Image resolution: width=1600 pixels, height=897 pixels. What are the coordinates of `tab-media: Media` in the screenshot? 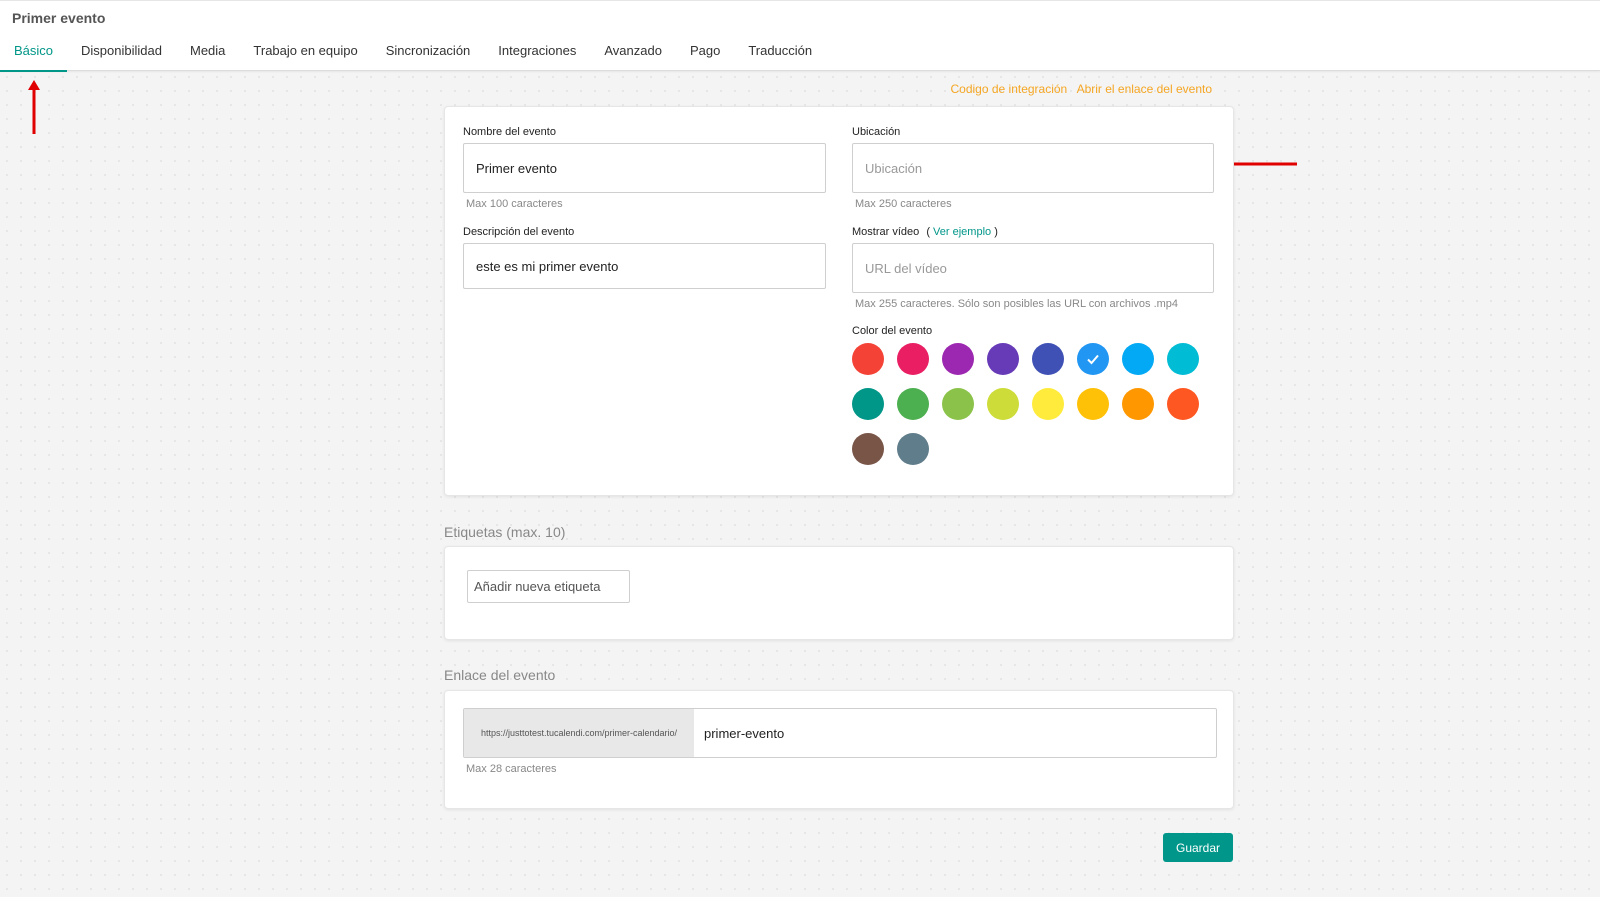 It's located at (207, 53).